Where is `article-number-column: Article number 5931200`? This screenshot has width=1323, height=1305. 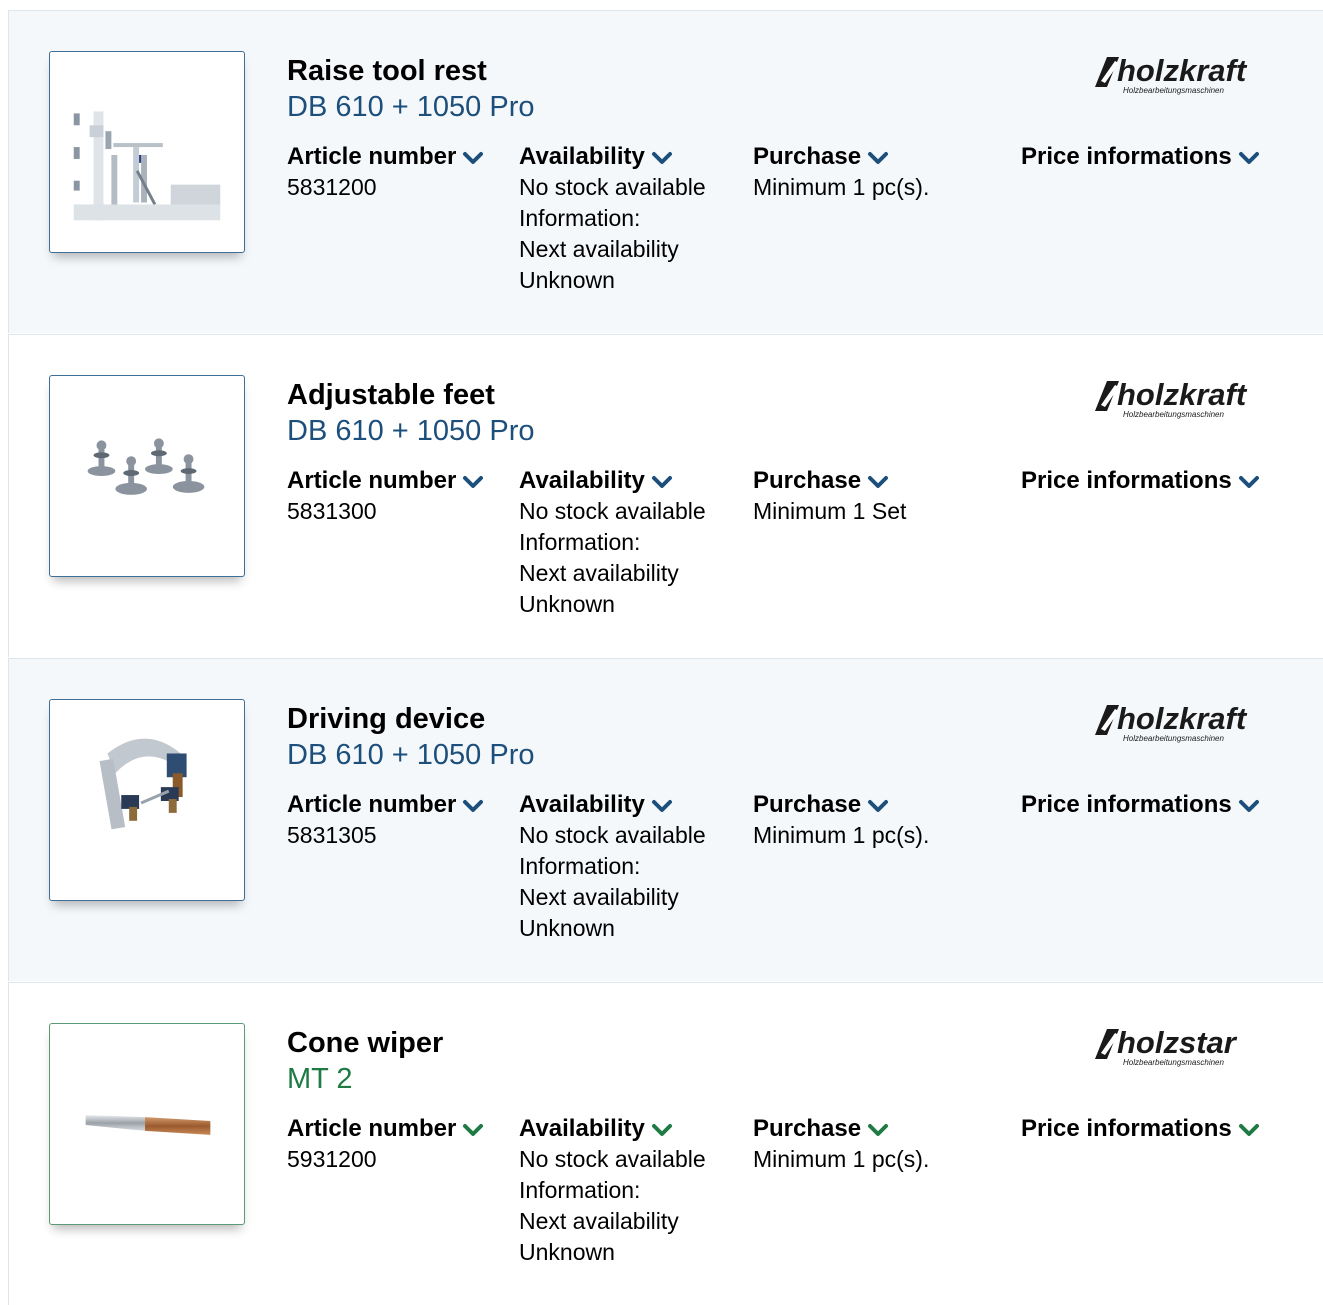 article-number-column: Article number 5931200 is located at coordinates (386, 1144).